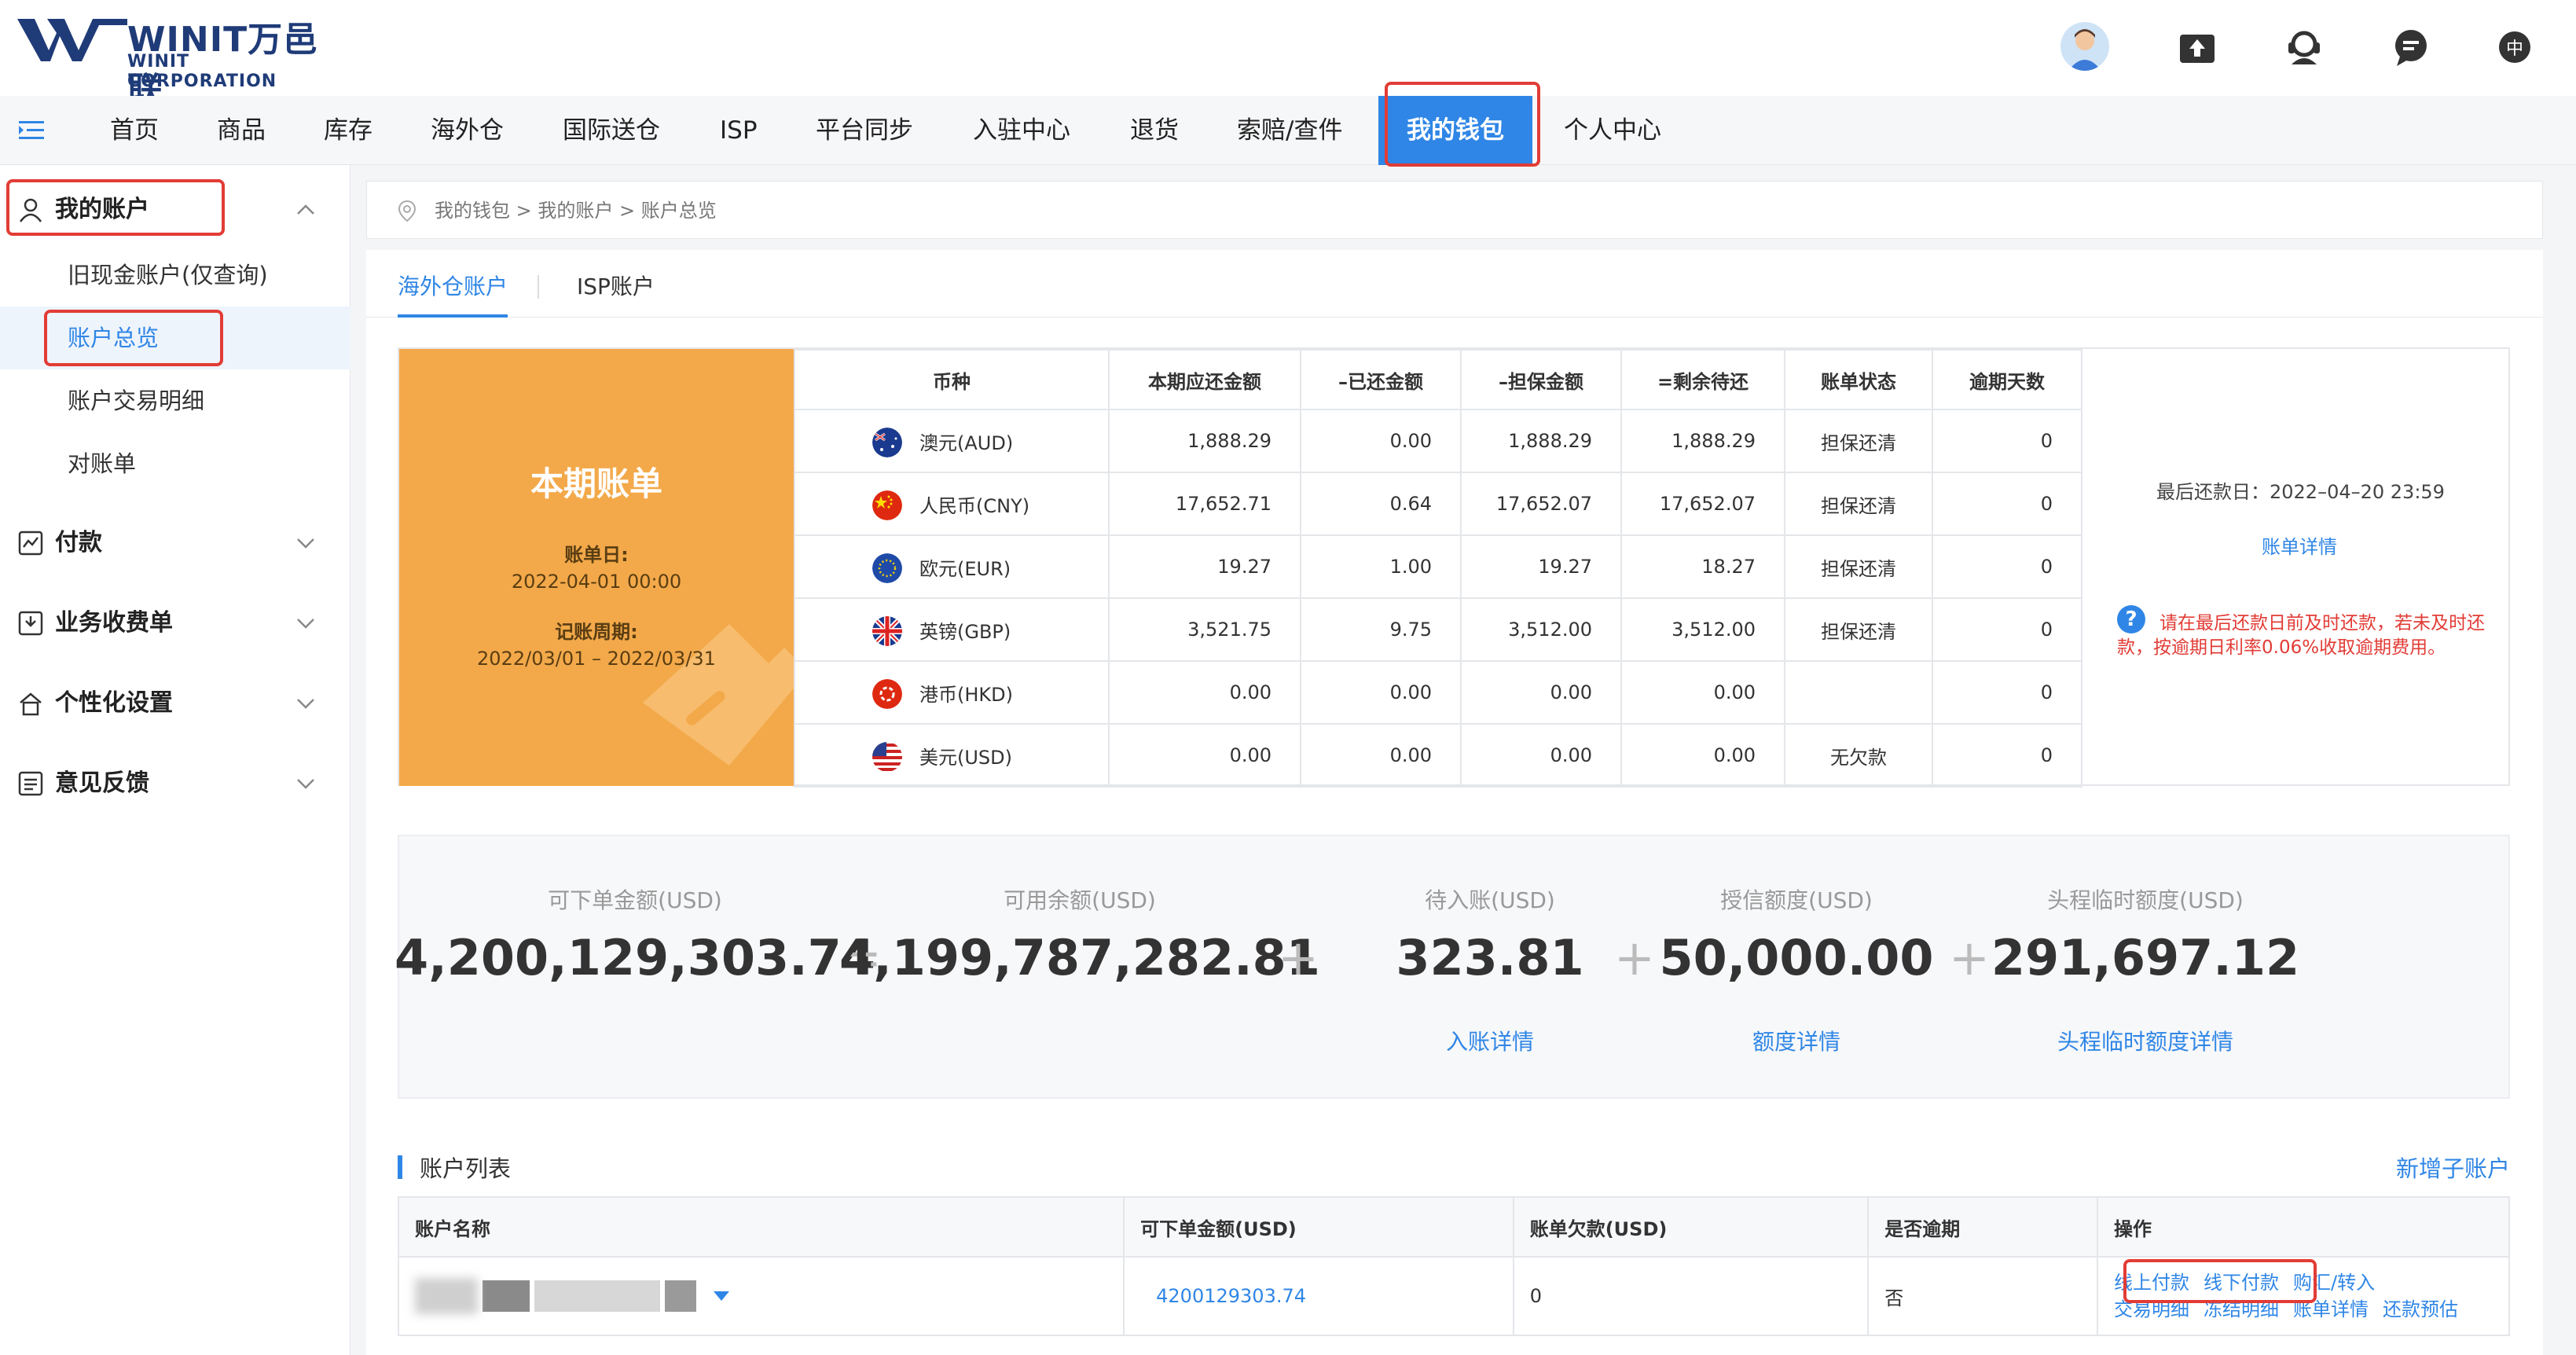  What do you see at coordinates (175, 400) in the screenshot?
I see `sidebar-item-transactions: 账户交易明细` at bounding box center [175, 400].